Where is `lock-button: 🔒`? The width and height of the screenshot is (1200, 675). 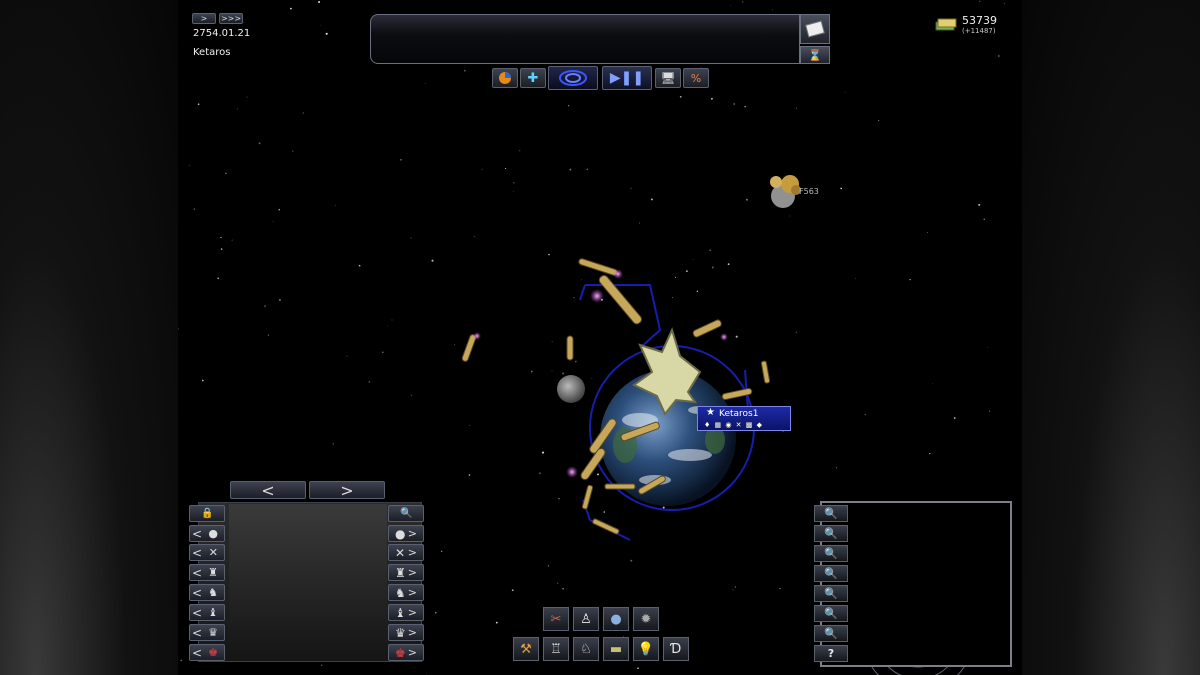
lock-button: 🔒 is located at coordinates (207, 513).